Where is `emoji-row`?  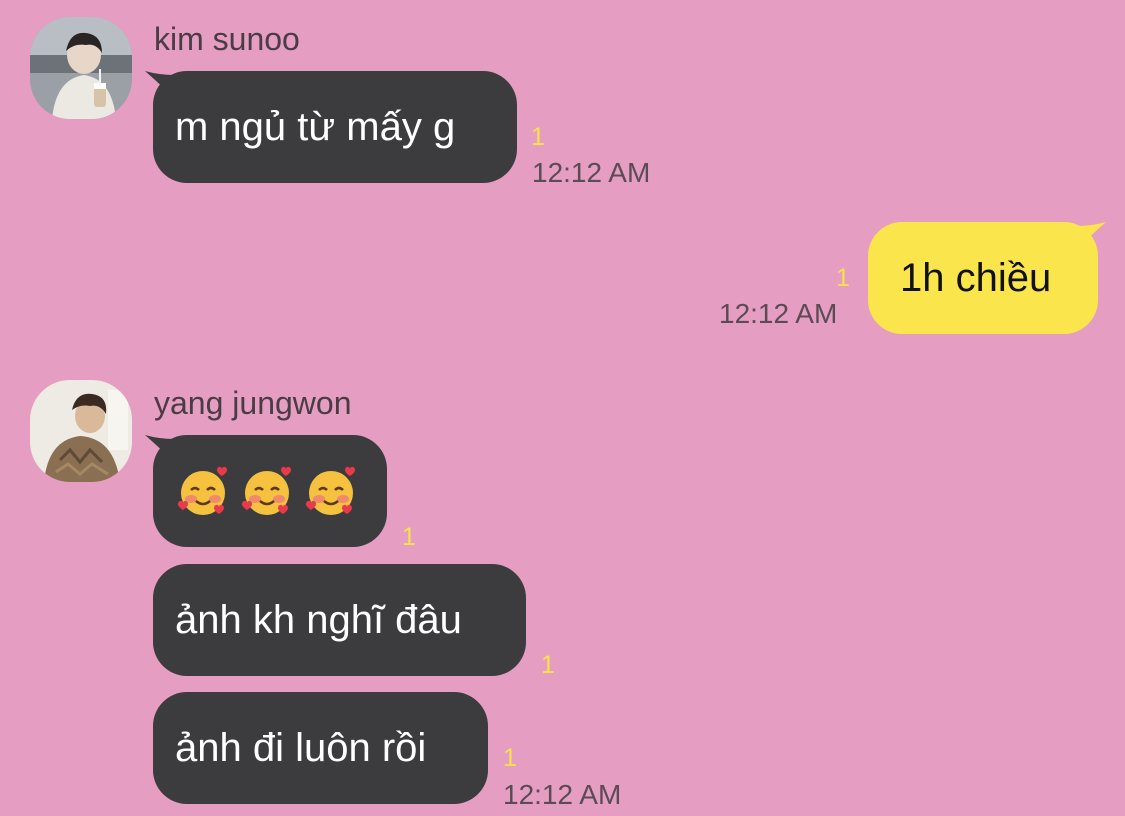 emoji-row is located at coordinates (267, 491).